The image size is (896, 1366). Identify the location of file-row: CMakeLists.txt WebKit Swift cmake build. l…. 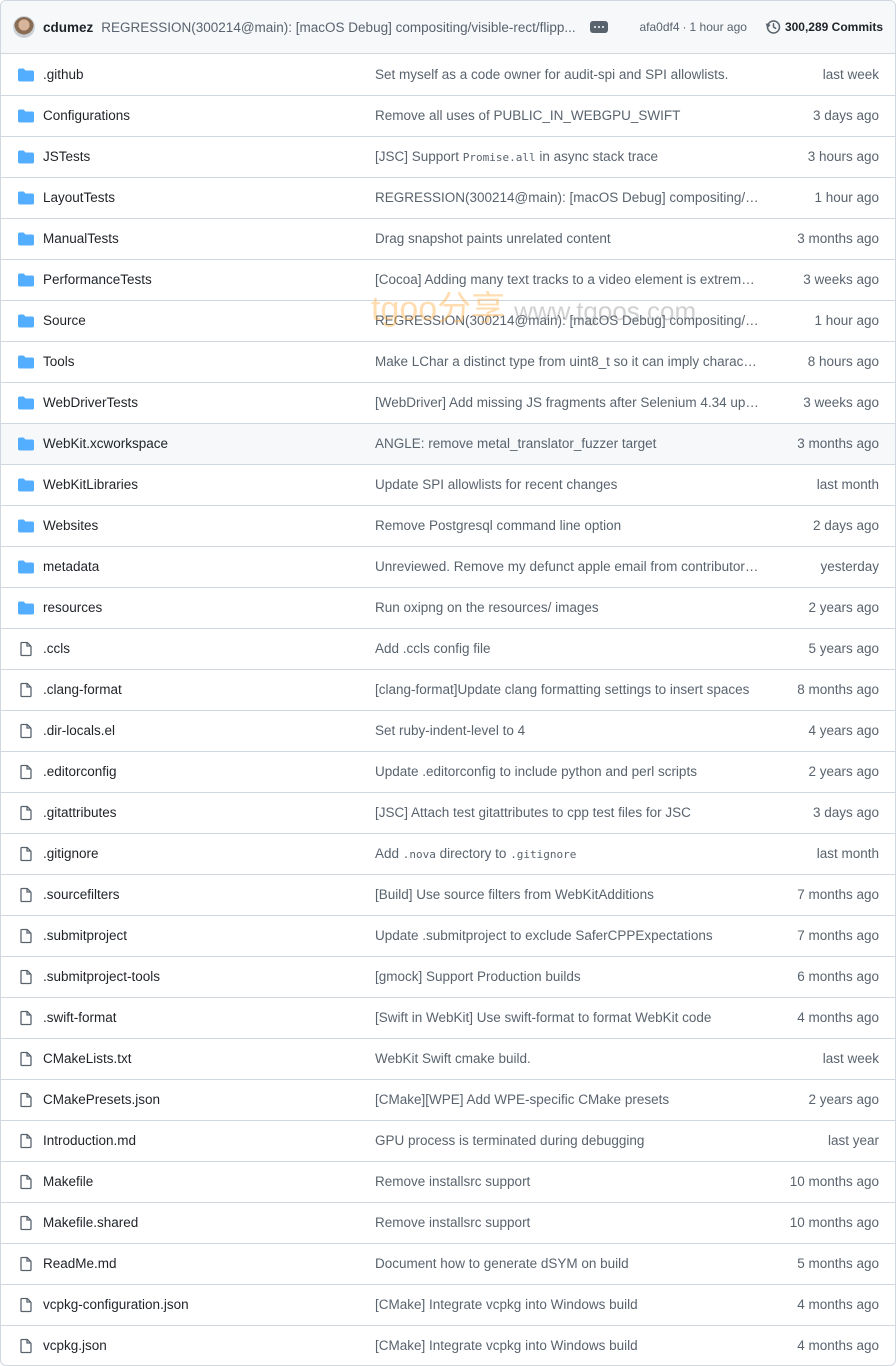
(448, 1059).